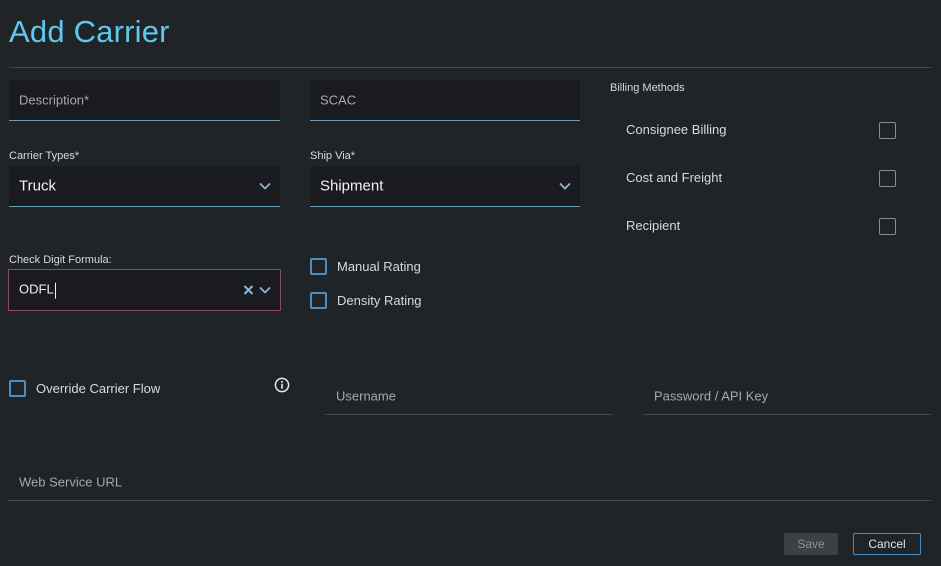 The image size is (941, 566). Describe the element at coordinates (676, 129) in the screenshot. I see `billing-item-consignee-label: Consignee Billing` at that location.